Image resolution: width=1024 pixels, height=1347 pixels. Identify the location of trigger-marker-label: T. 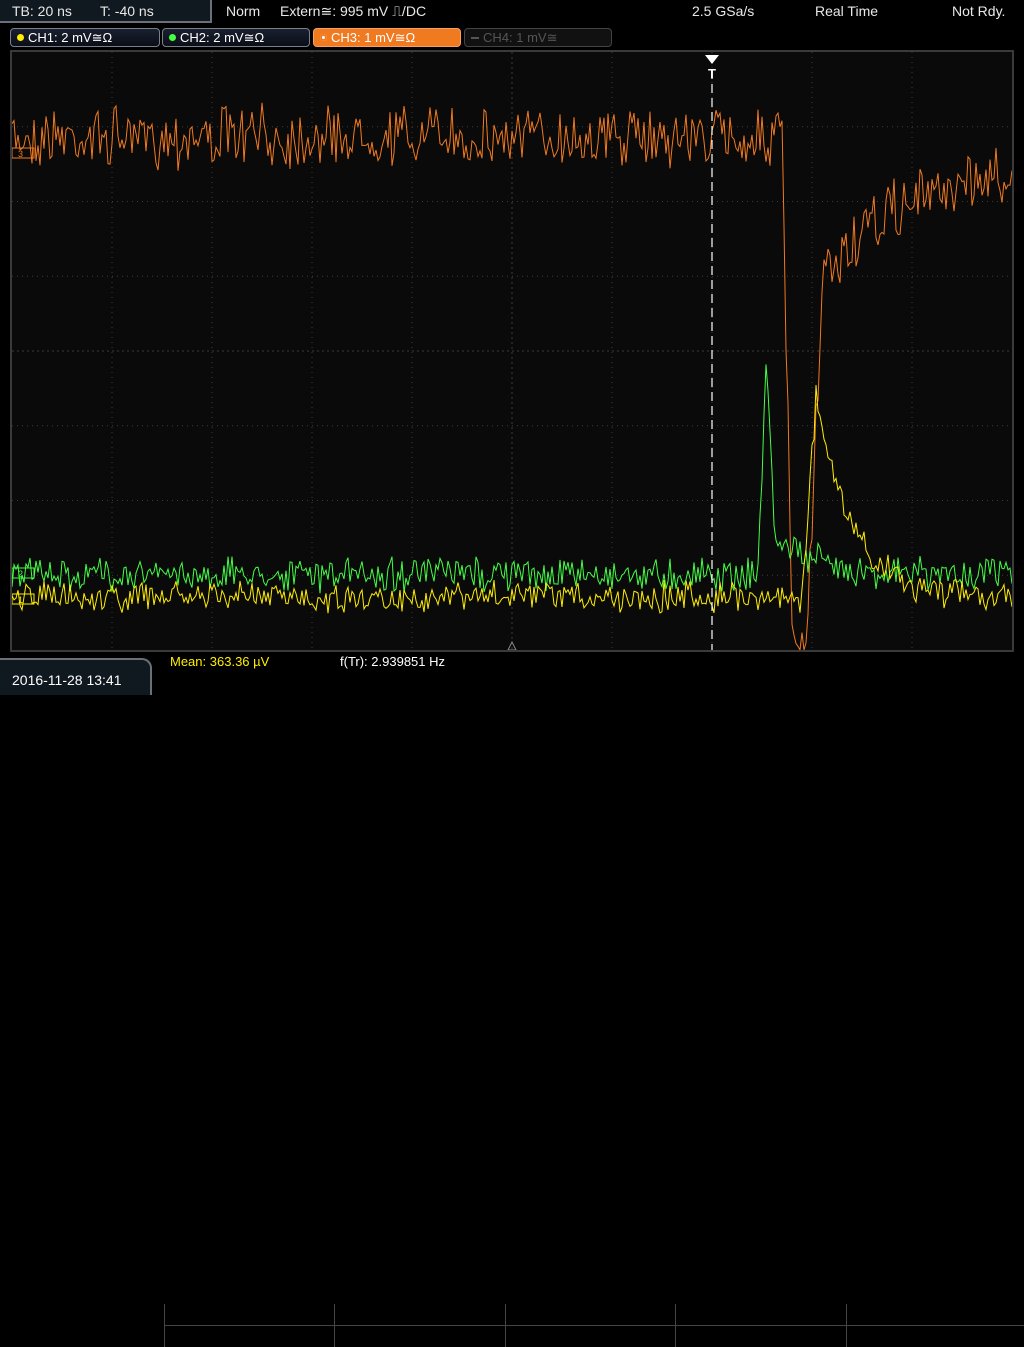
(712, 73).